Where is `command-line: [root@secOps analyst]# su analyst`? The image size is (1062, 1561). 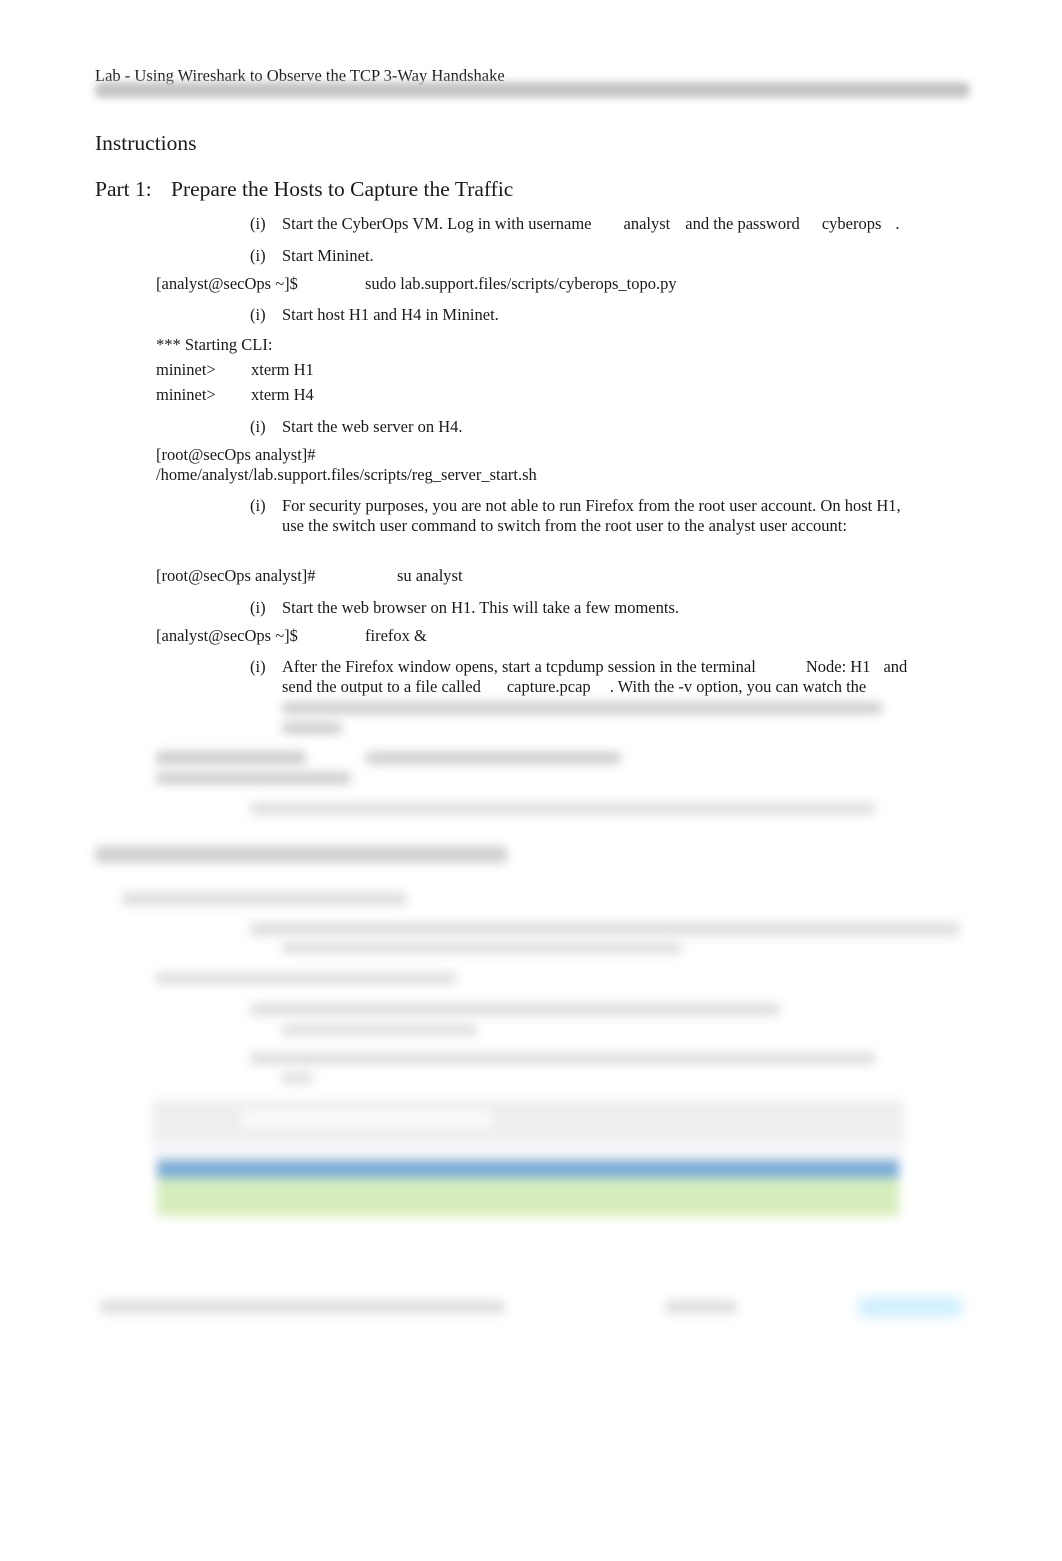
command-line: [root@secOps analyst]# su analyst is located at coordinates (309, 576).